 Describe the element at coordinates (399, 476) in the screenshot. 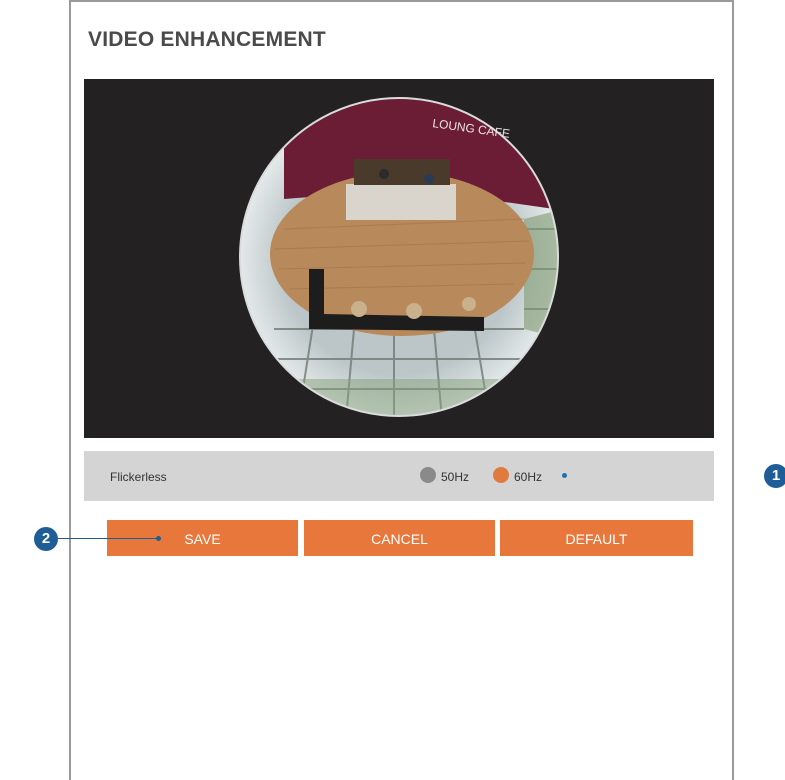

I see `flickerless-row: Flickerless 50Hz 60Hz` at that location.